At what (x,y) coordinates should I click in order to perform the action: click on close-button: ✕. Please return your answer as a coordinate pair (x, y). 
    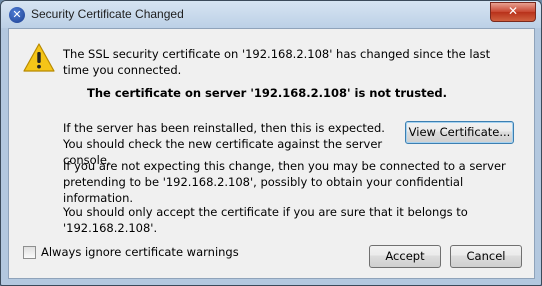
    Looking at the image, I should click on (513, 12).